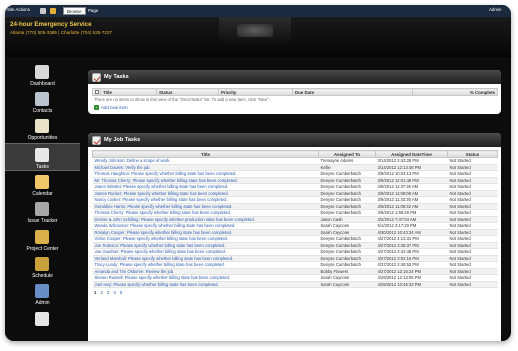 Image resolution: width=518 pixels, height=351 pixels. Describe the element at coordinates (42, 84) in the screenshot. I see `sidebar-item-label: Dashboard` at that location.